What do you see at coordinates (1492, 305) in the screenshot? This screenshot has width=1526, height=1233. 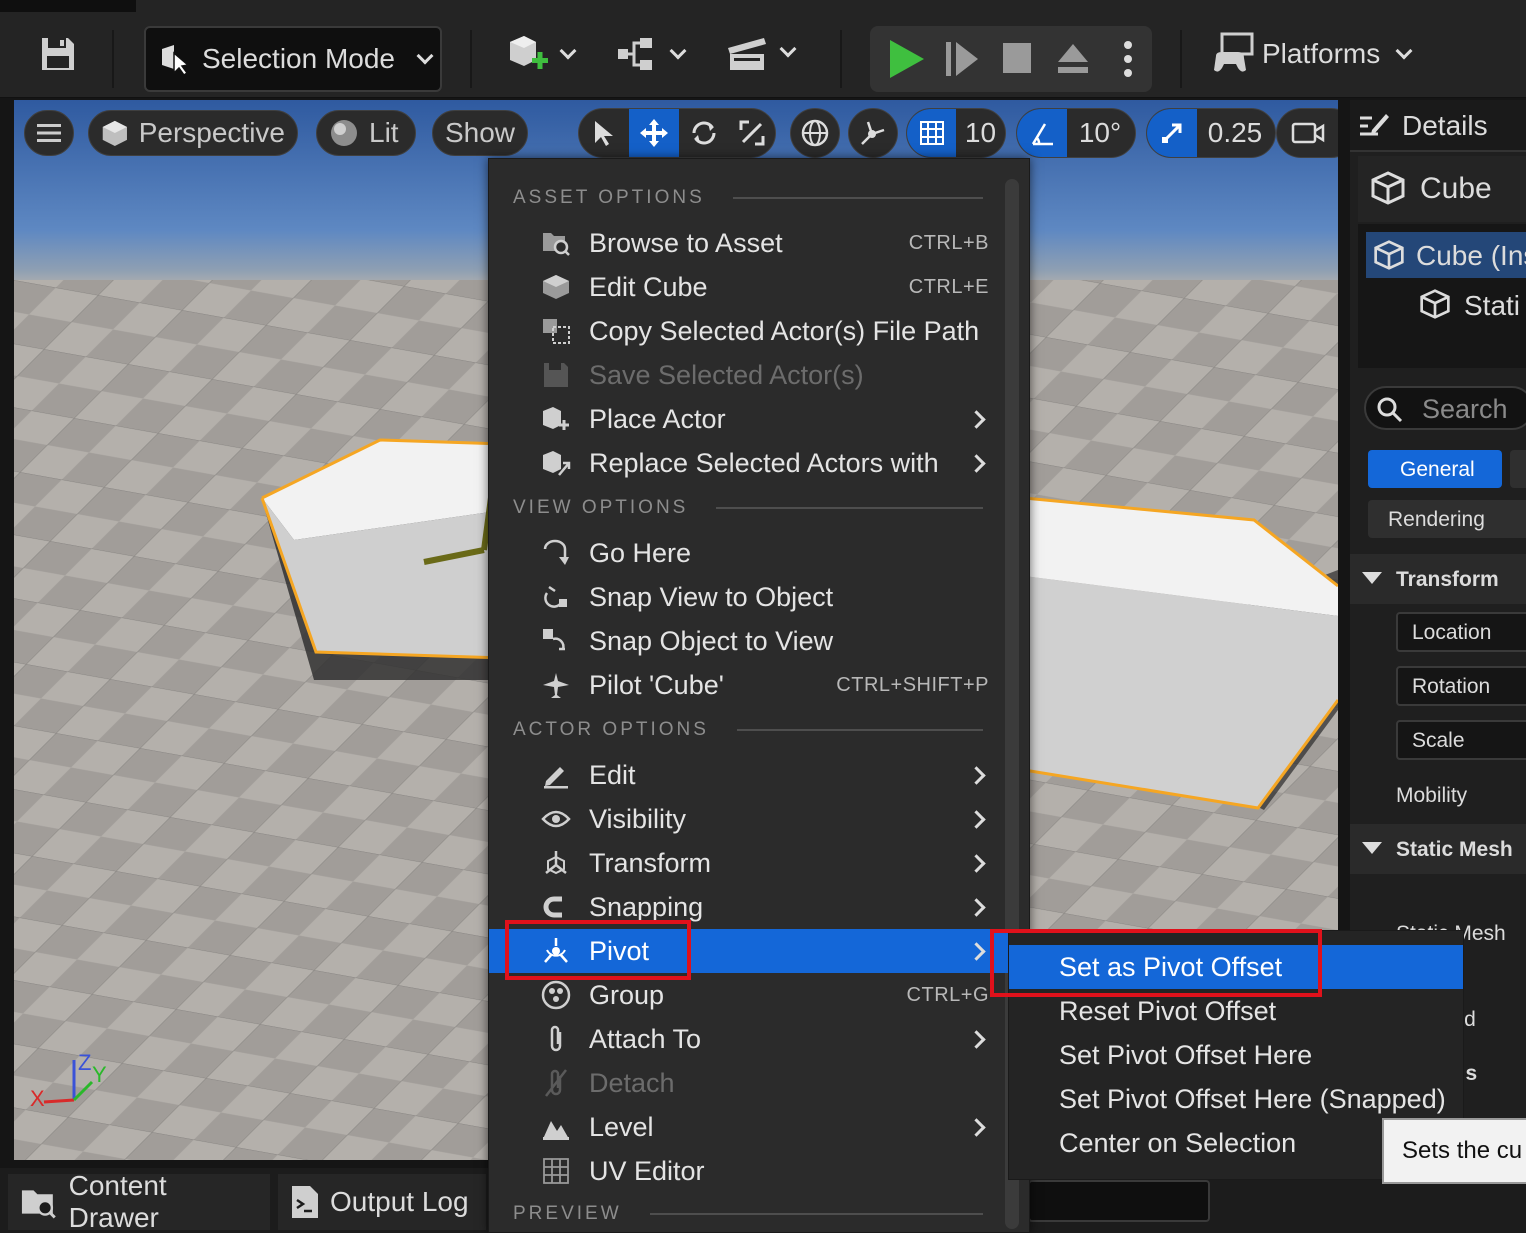 I see `tree-child-label: Stati` at bounding box center [1492, 305].